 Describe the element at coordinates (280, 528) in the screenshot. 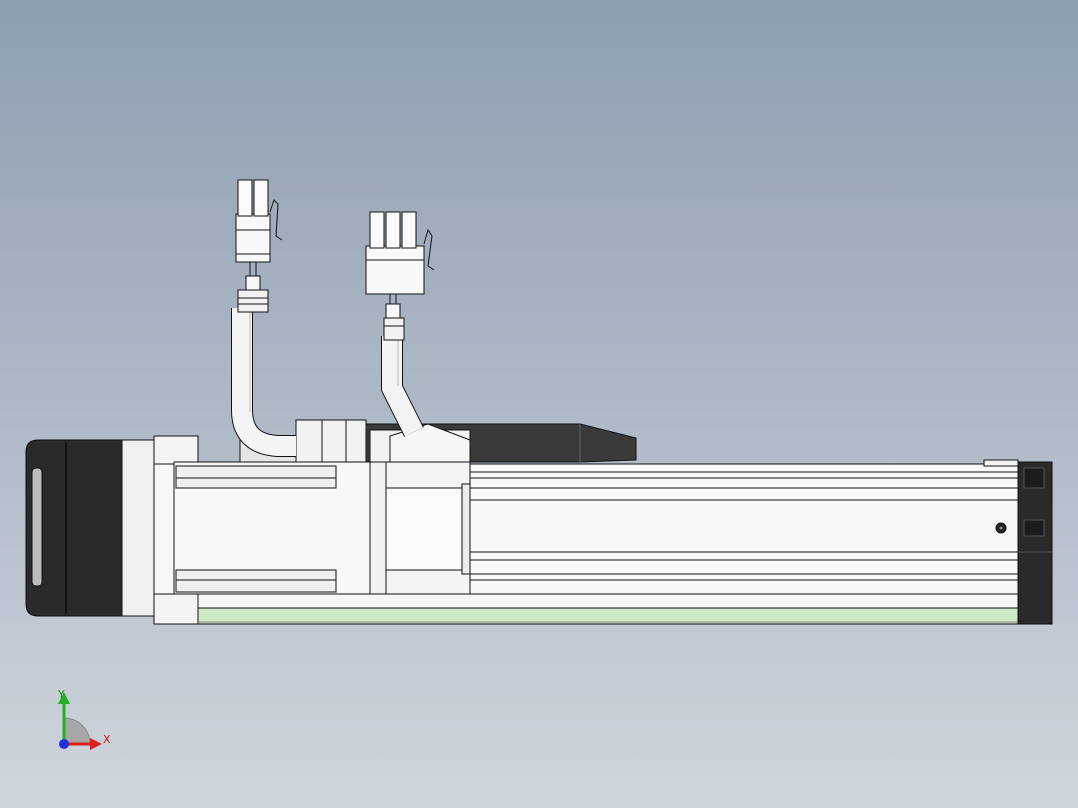

I see `motor-body` at that location.